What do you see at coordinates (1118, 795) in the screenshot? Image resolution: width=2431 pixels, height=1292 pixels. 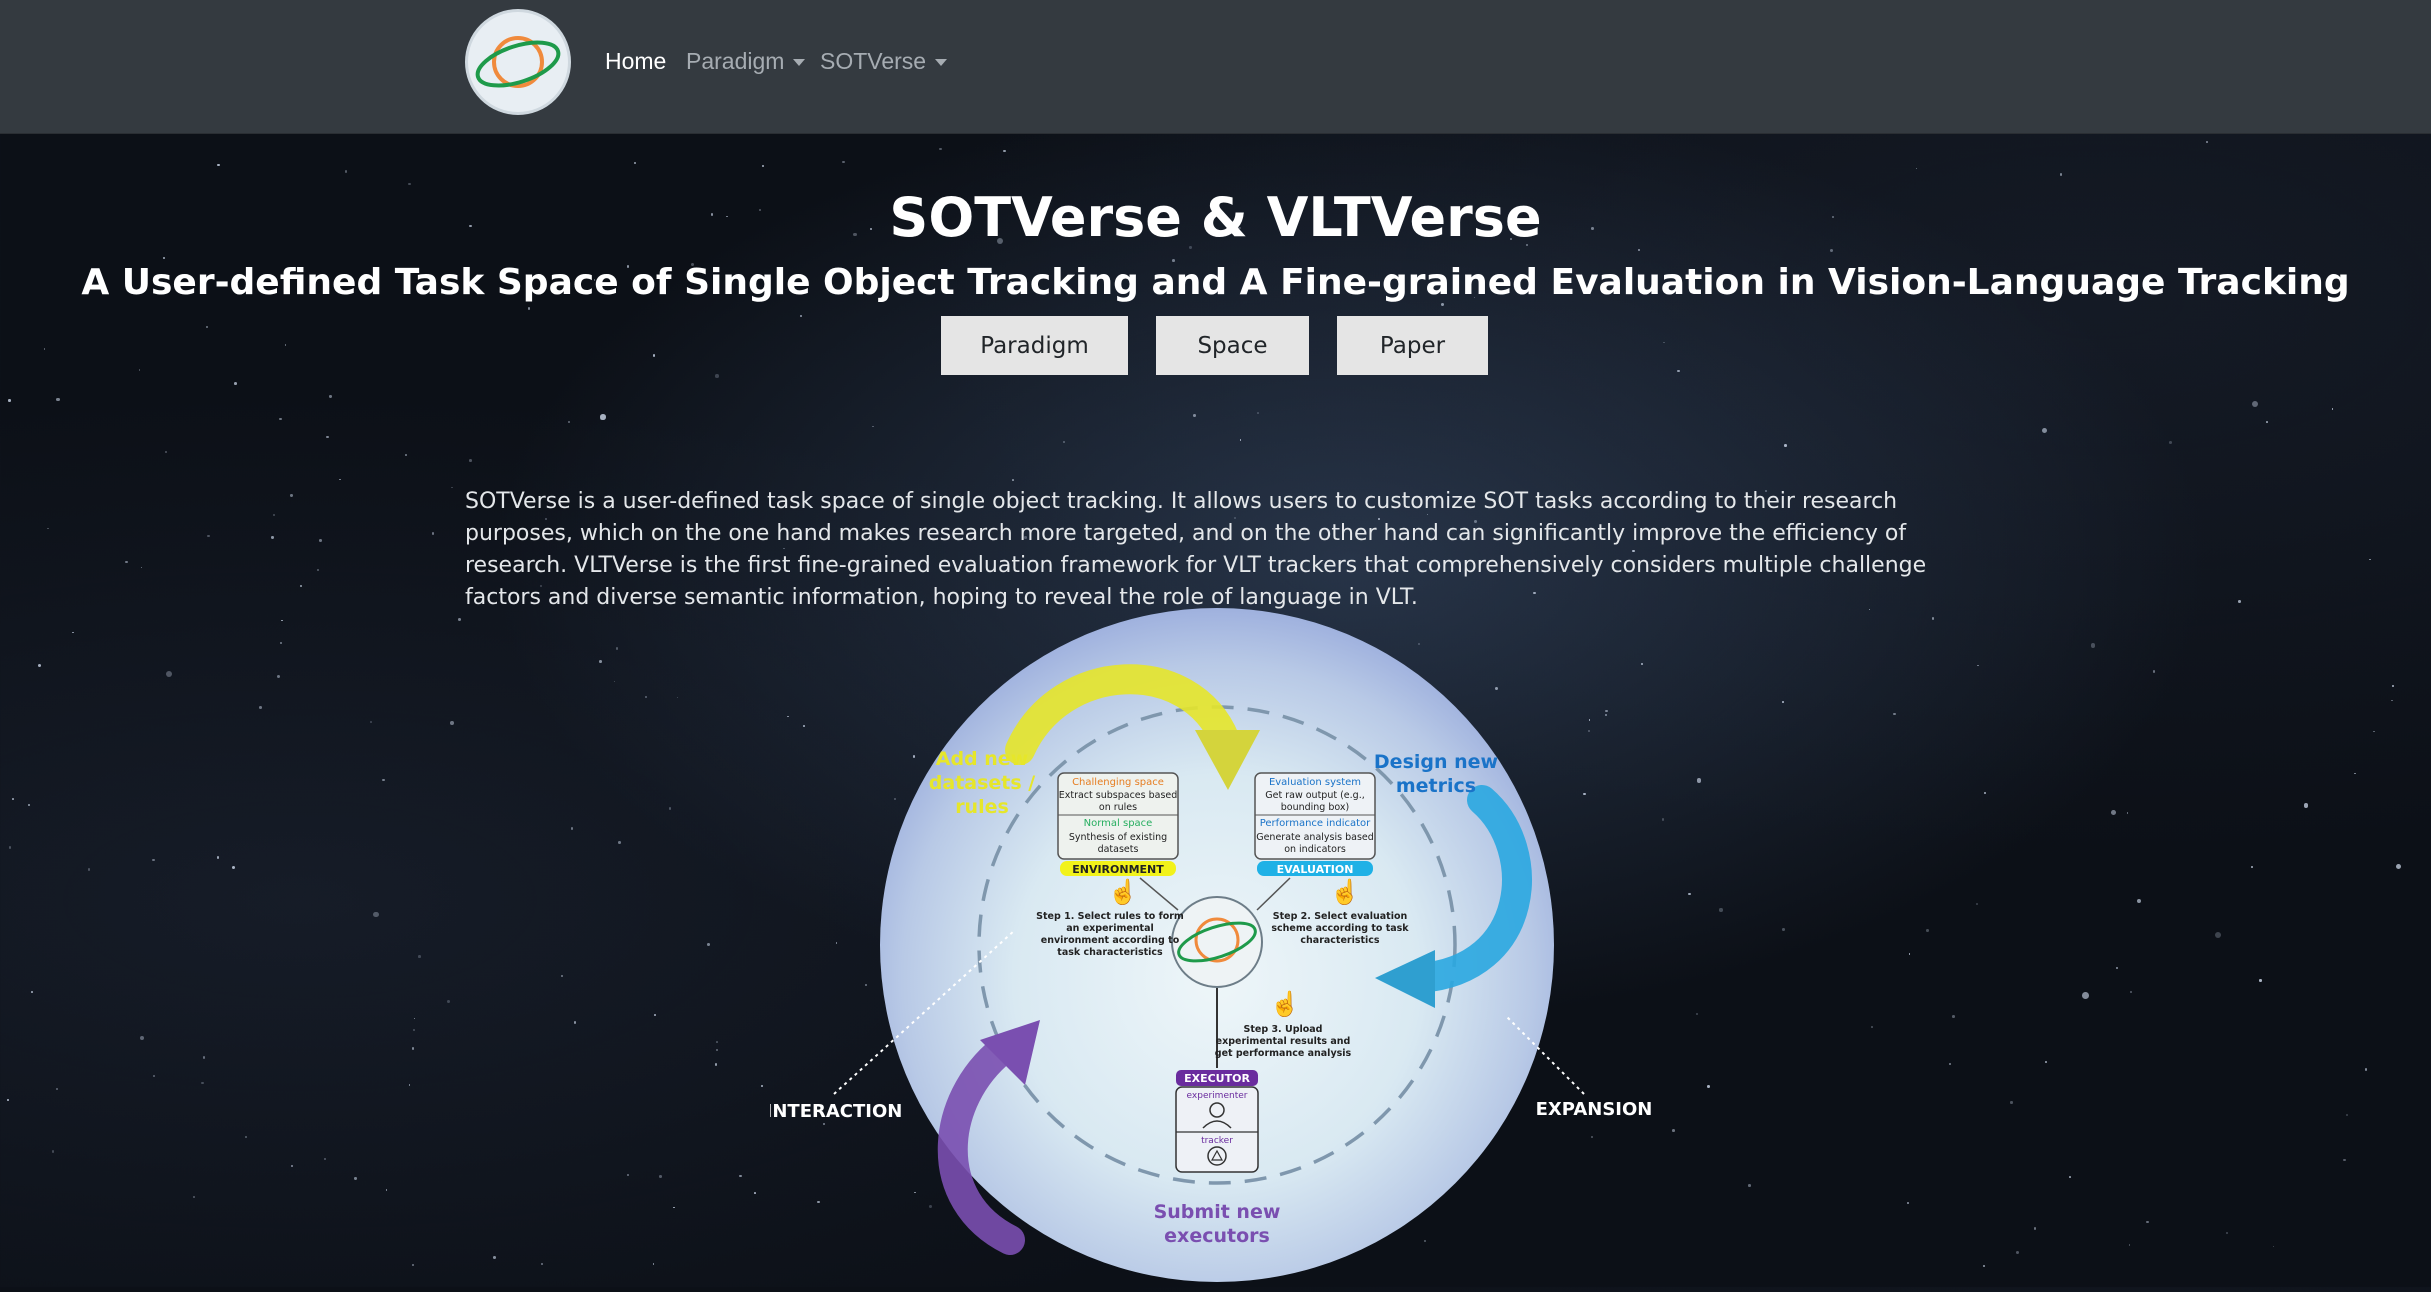 I see `challenging-desc-line1: Extract subspaces based` at bounding box center [1118, 795].